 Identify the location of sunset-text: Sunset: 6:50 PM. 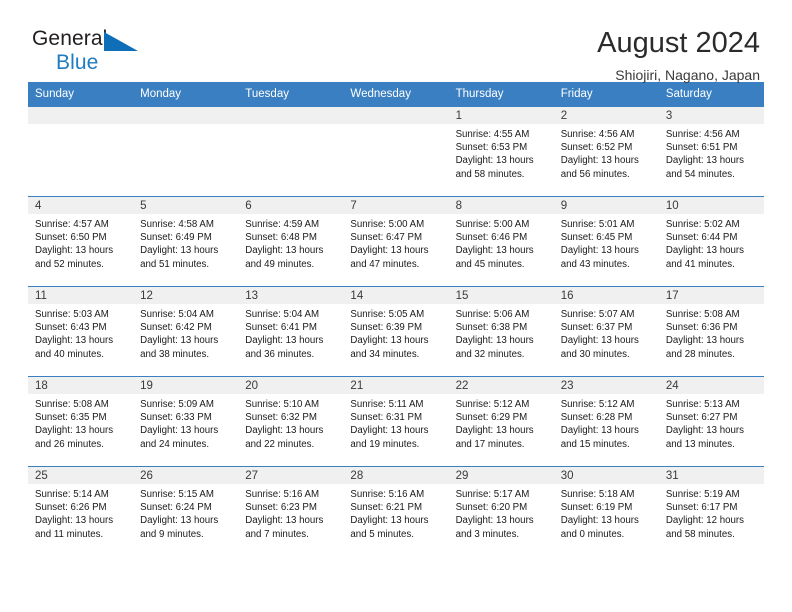
(71, 238).